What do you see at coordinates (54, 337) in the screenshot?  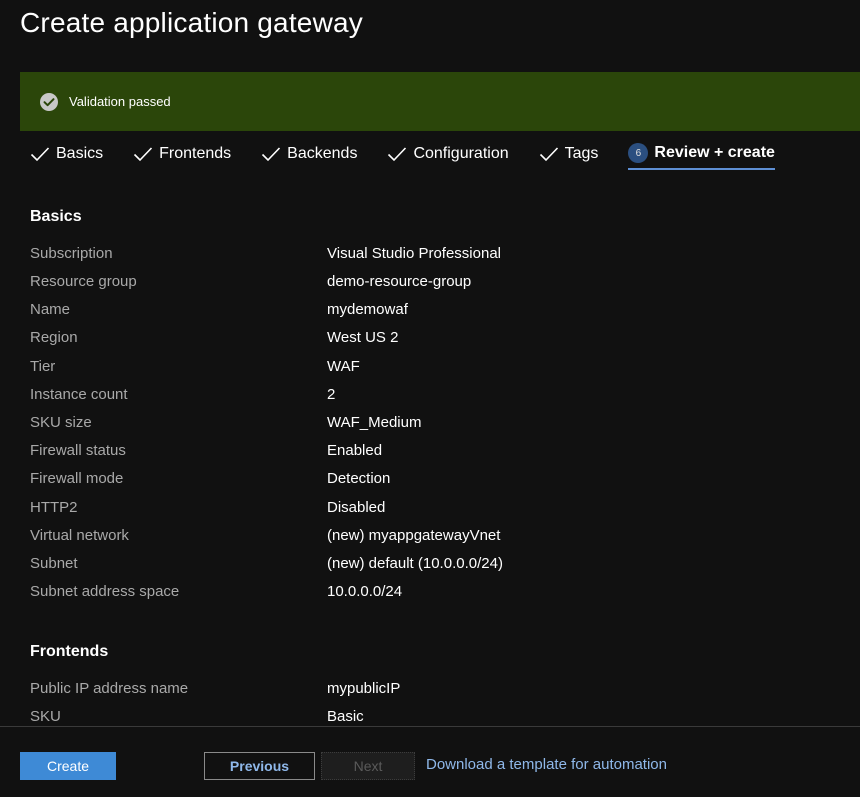 I see `summary-label: Region` at bounding box center [54, 337].